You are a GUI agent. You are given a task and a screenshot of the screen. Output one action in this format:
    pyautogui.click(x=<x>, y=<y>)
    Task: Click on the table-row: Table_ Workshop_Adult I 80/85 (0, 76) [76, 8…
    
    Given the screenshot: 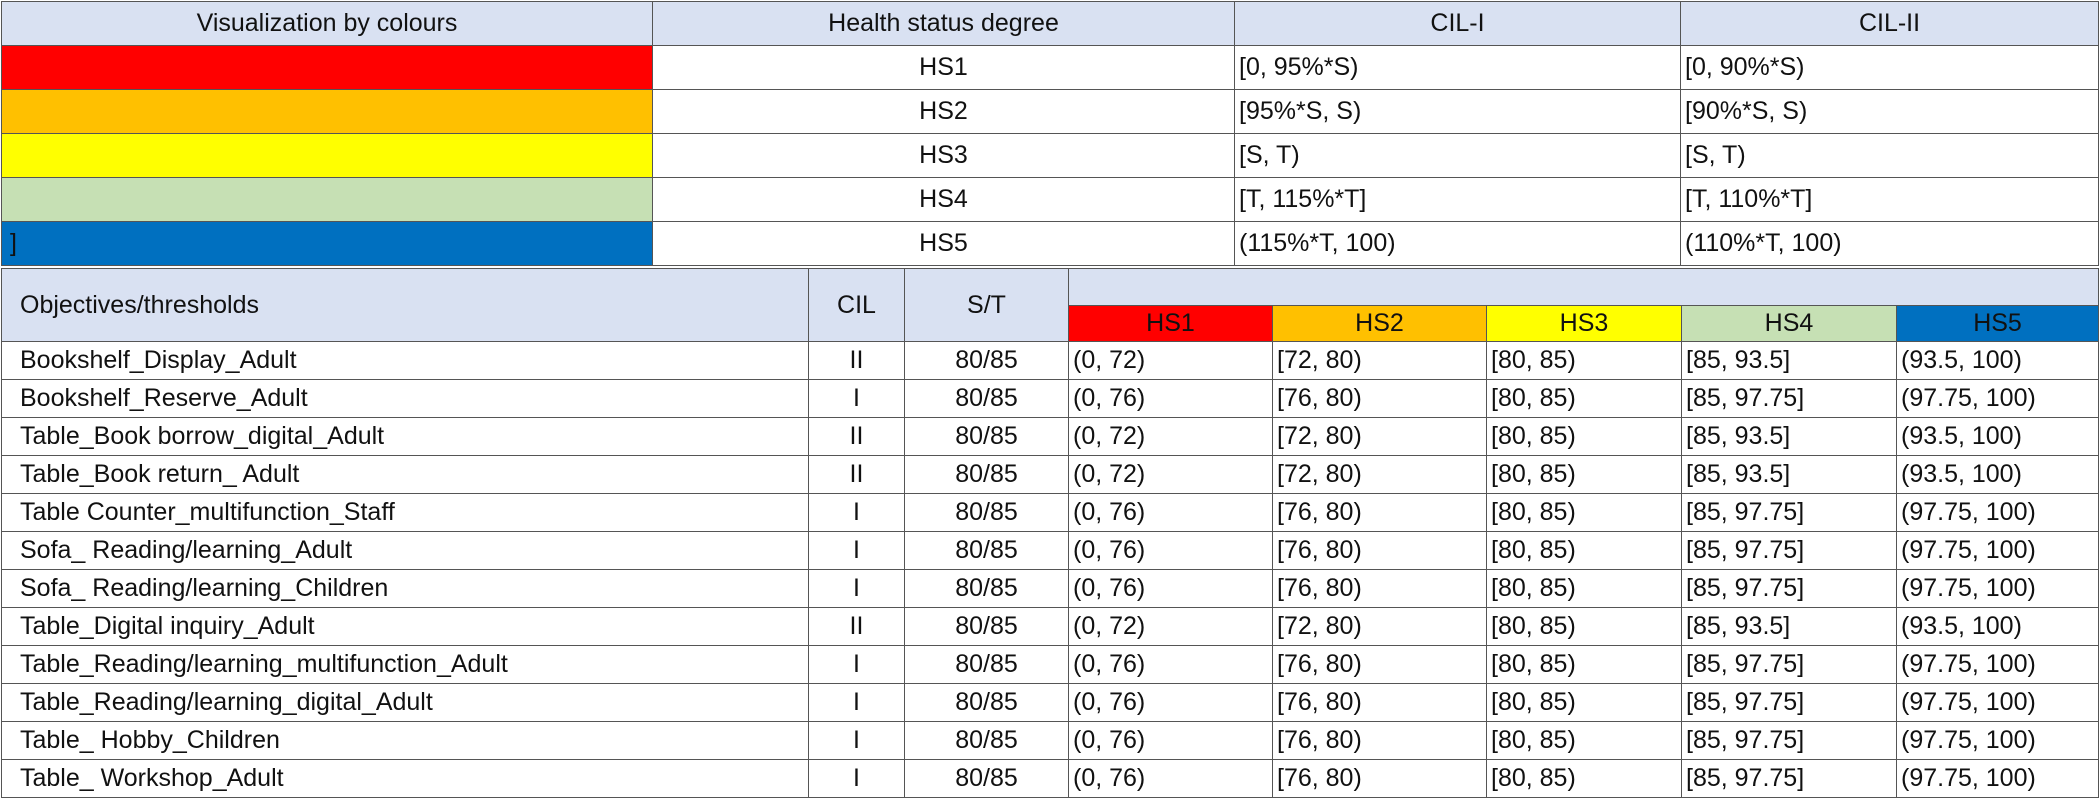 What is the action you would take?
    pyautogui.click(x=1050, y=778)
    